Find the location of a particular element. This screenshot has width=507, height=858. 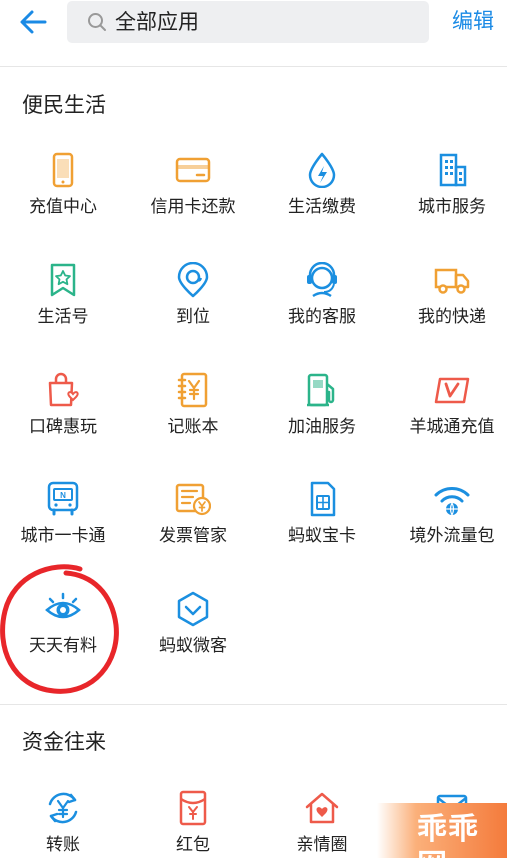

app-daowei: 到位 is located at coordinates (193, 317).